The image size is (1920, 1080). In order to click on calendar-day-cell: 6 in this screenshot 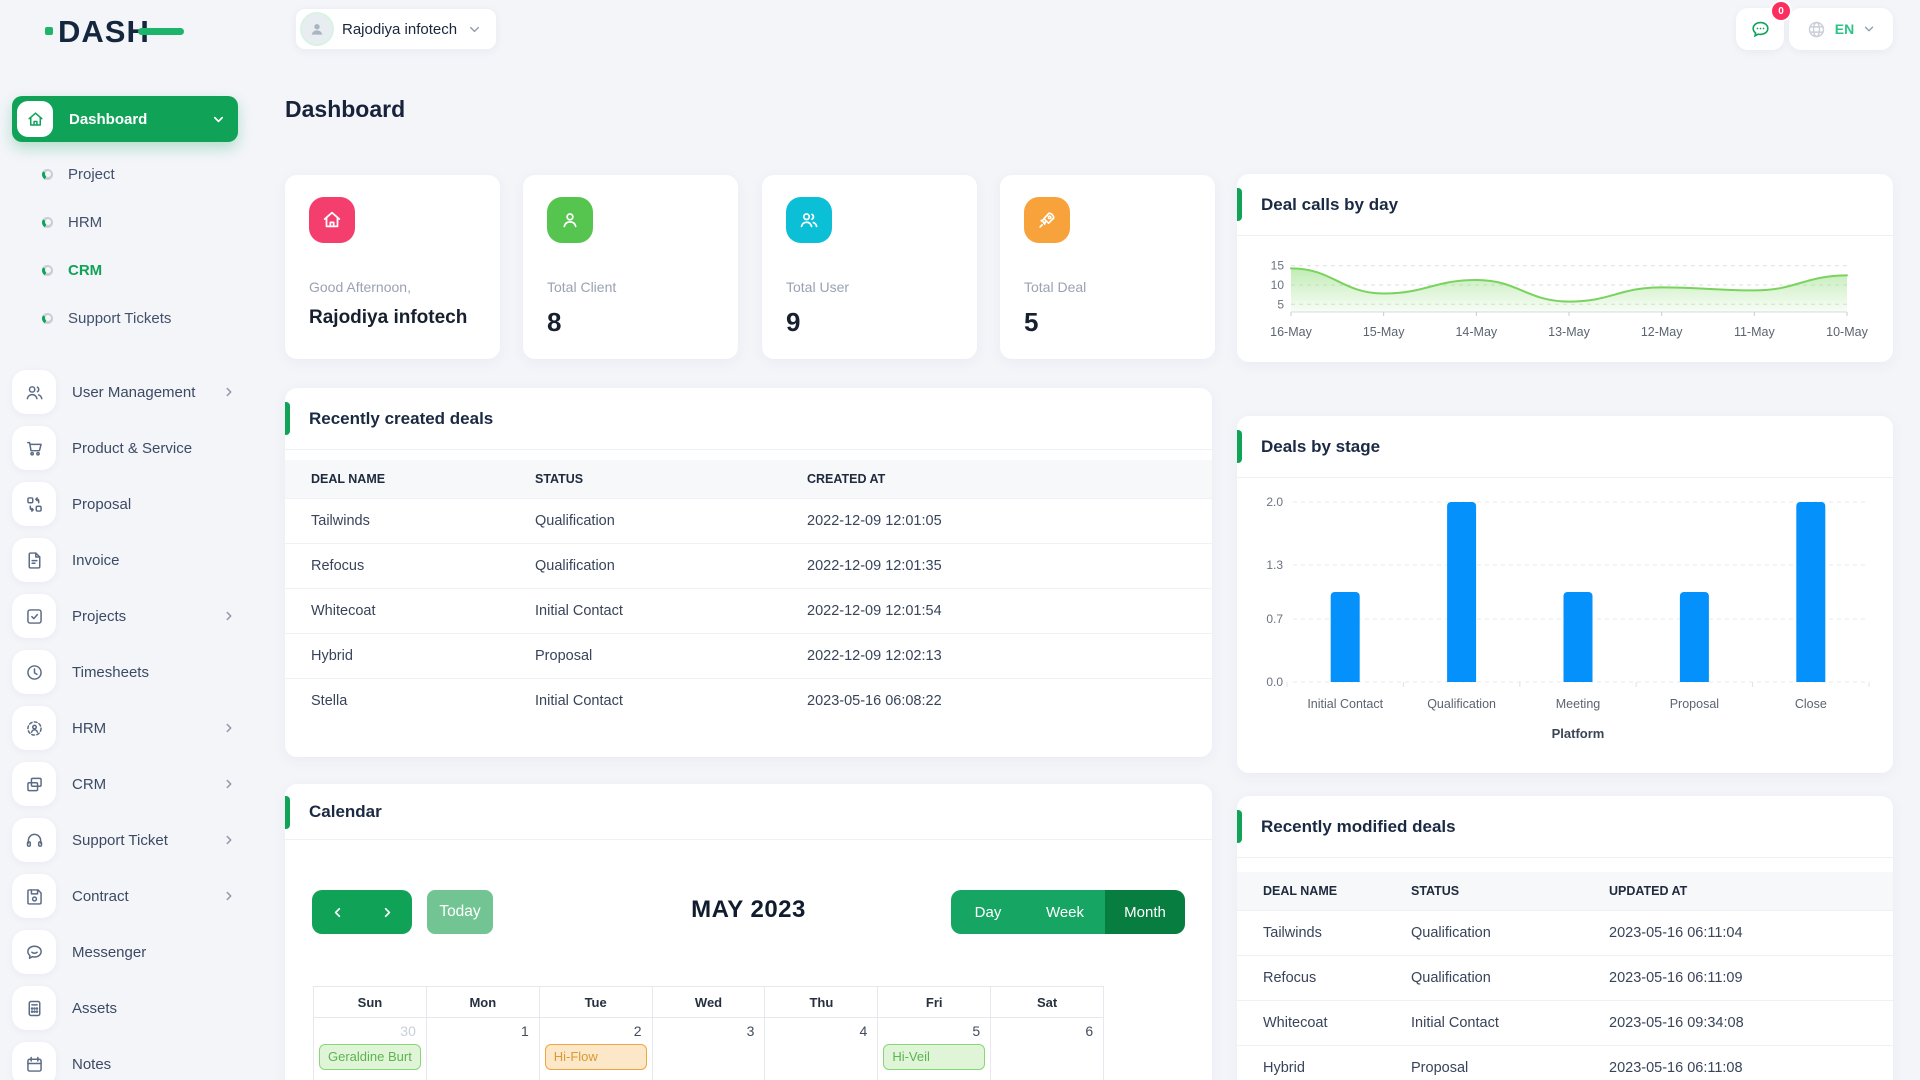, I will do `click(1047, 1048)`.